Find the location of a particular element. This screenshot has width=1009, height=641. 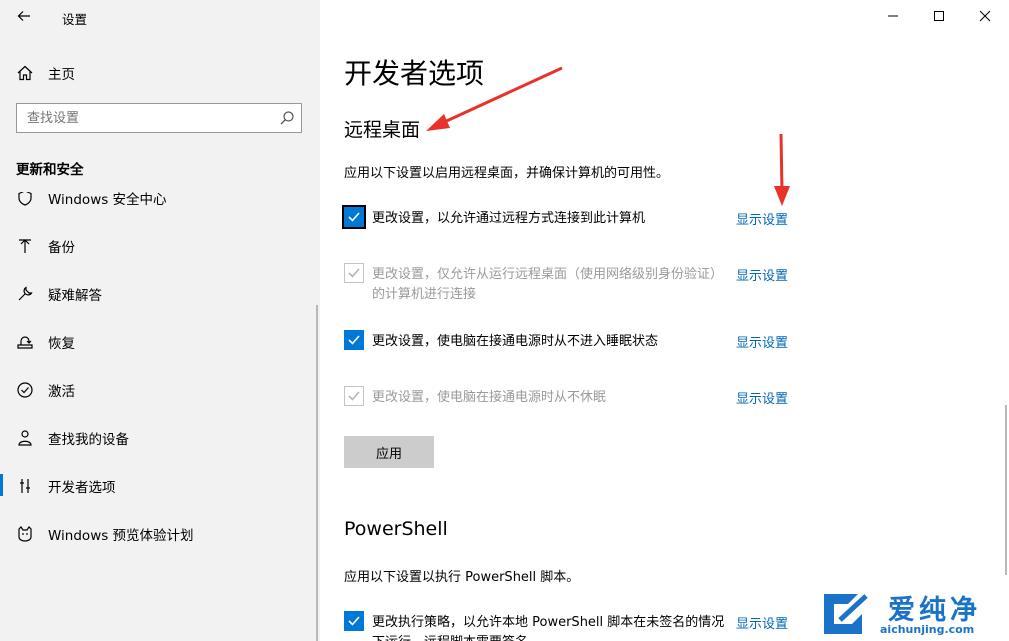

sidebar-item-label: 疑难解答 is located at coordinates (75, 296).